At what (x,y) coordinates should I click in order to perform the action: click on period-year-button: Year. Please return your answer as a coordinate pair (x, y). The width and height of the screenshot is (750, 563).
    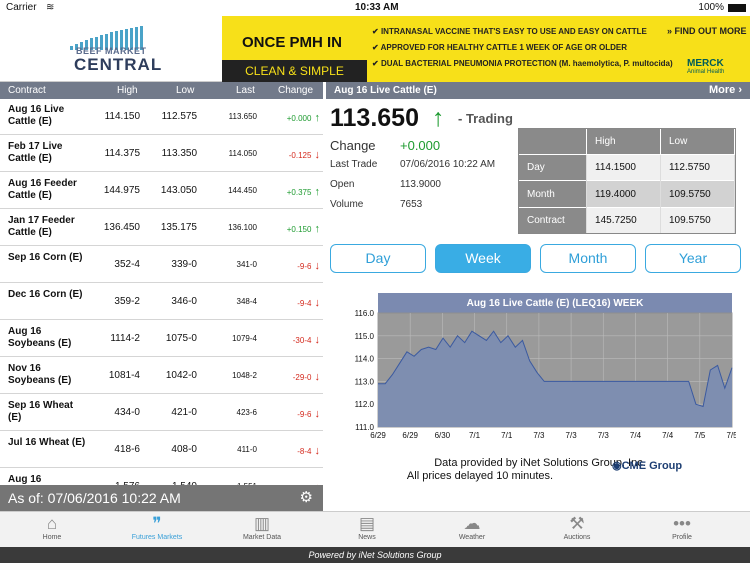
    Looking at the image, I should click on (693, 258).